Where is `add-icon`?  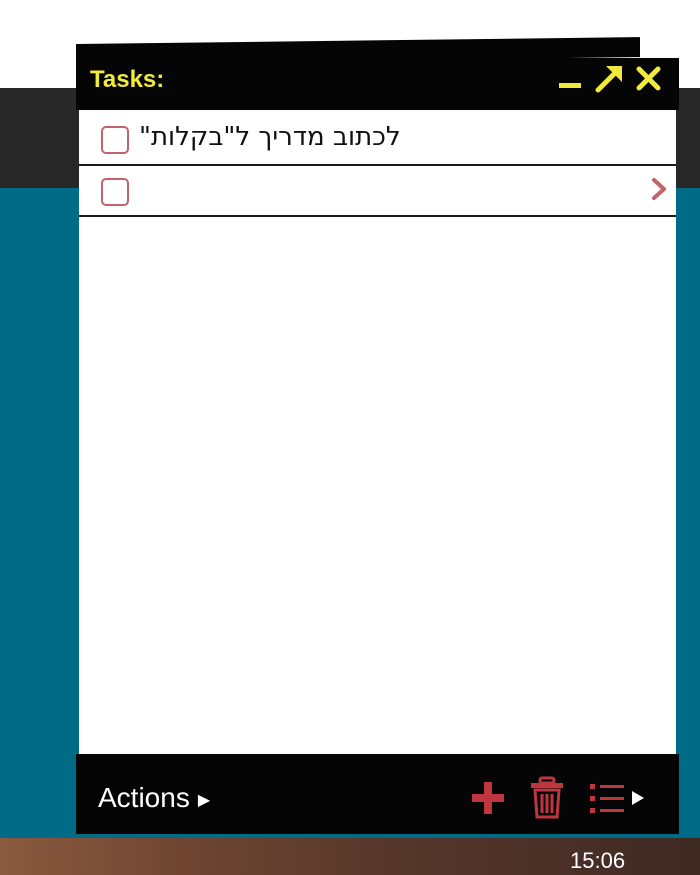
add-icon is located at coordinates (488, 798).